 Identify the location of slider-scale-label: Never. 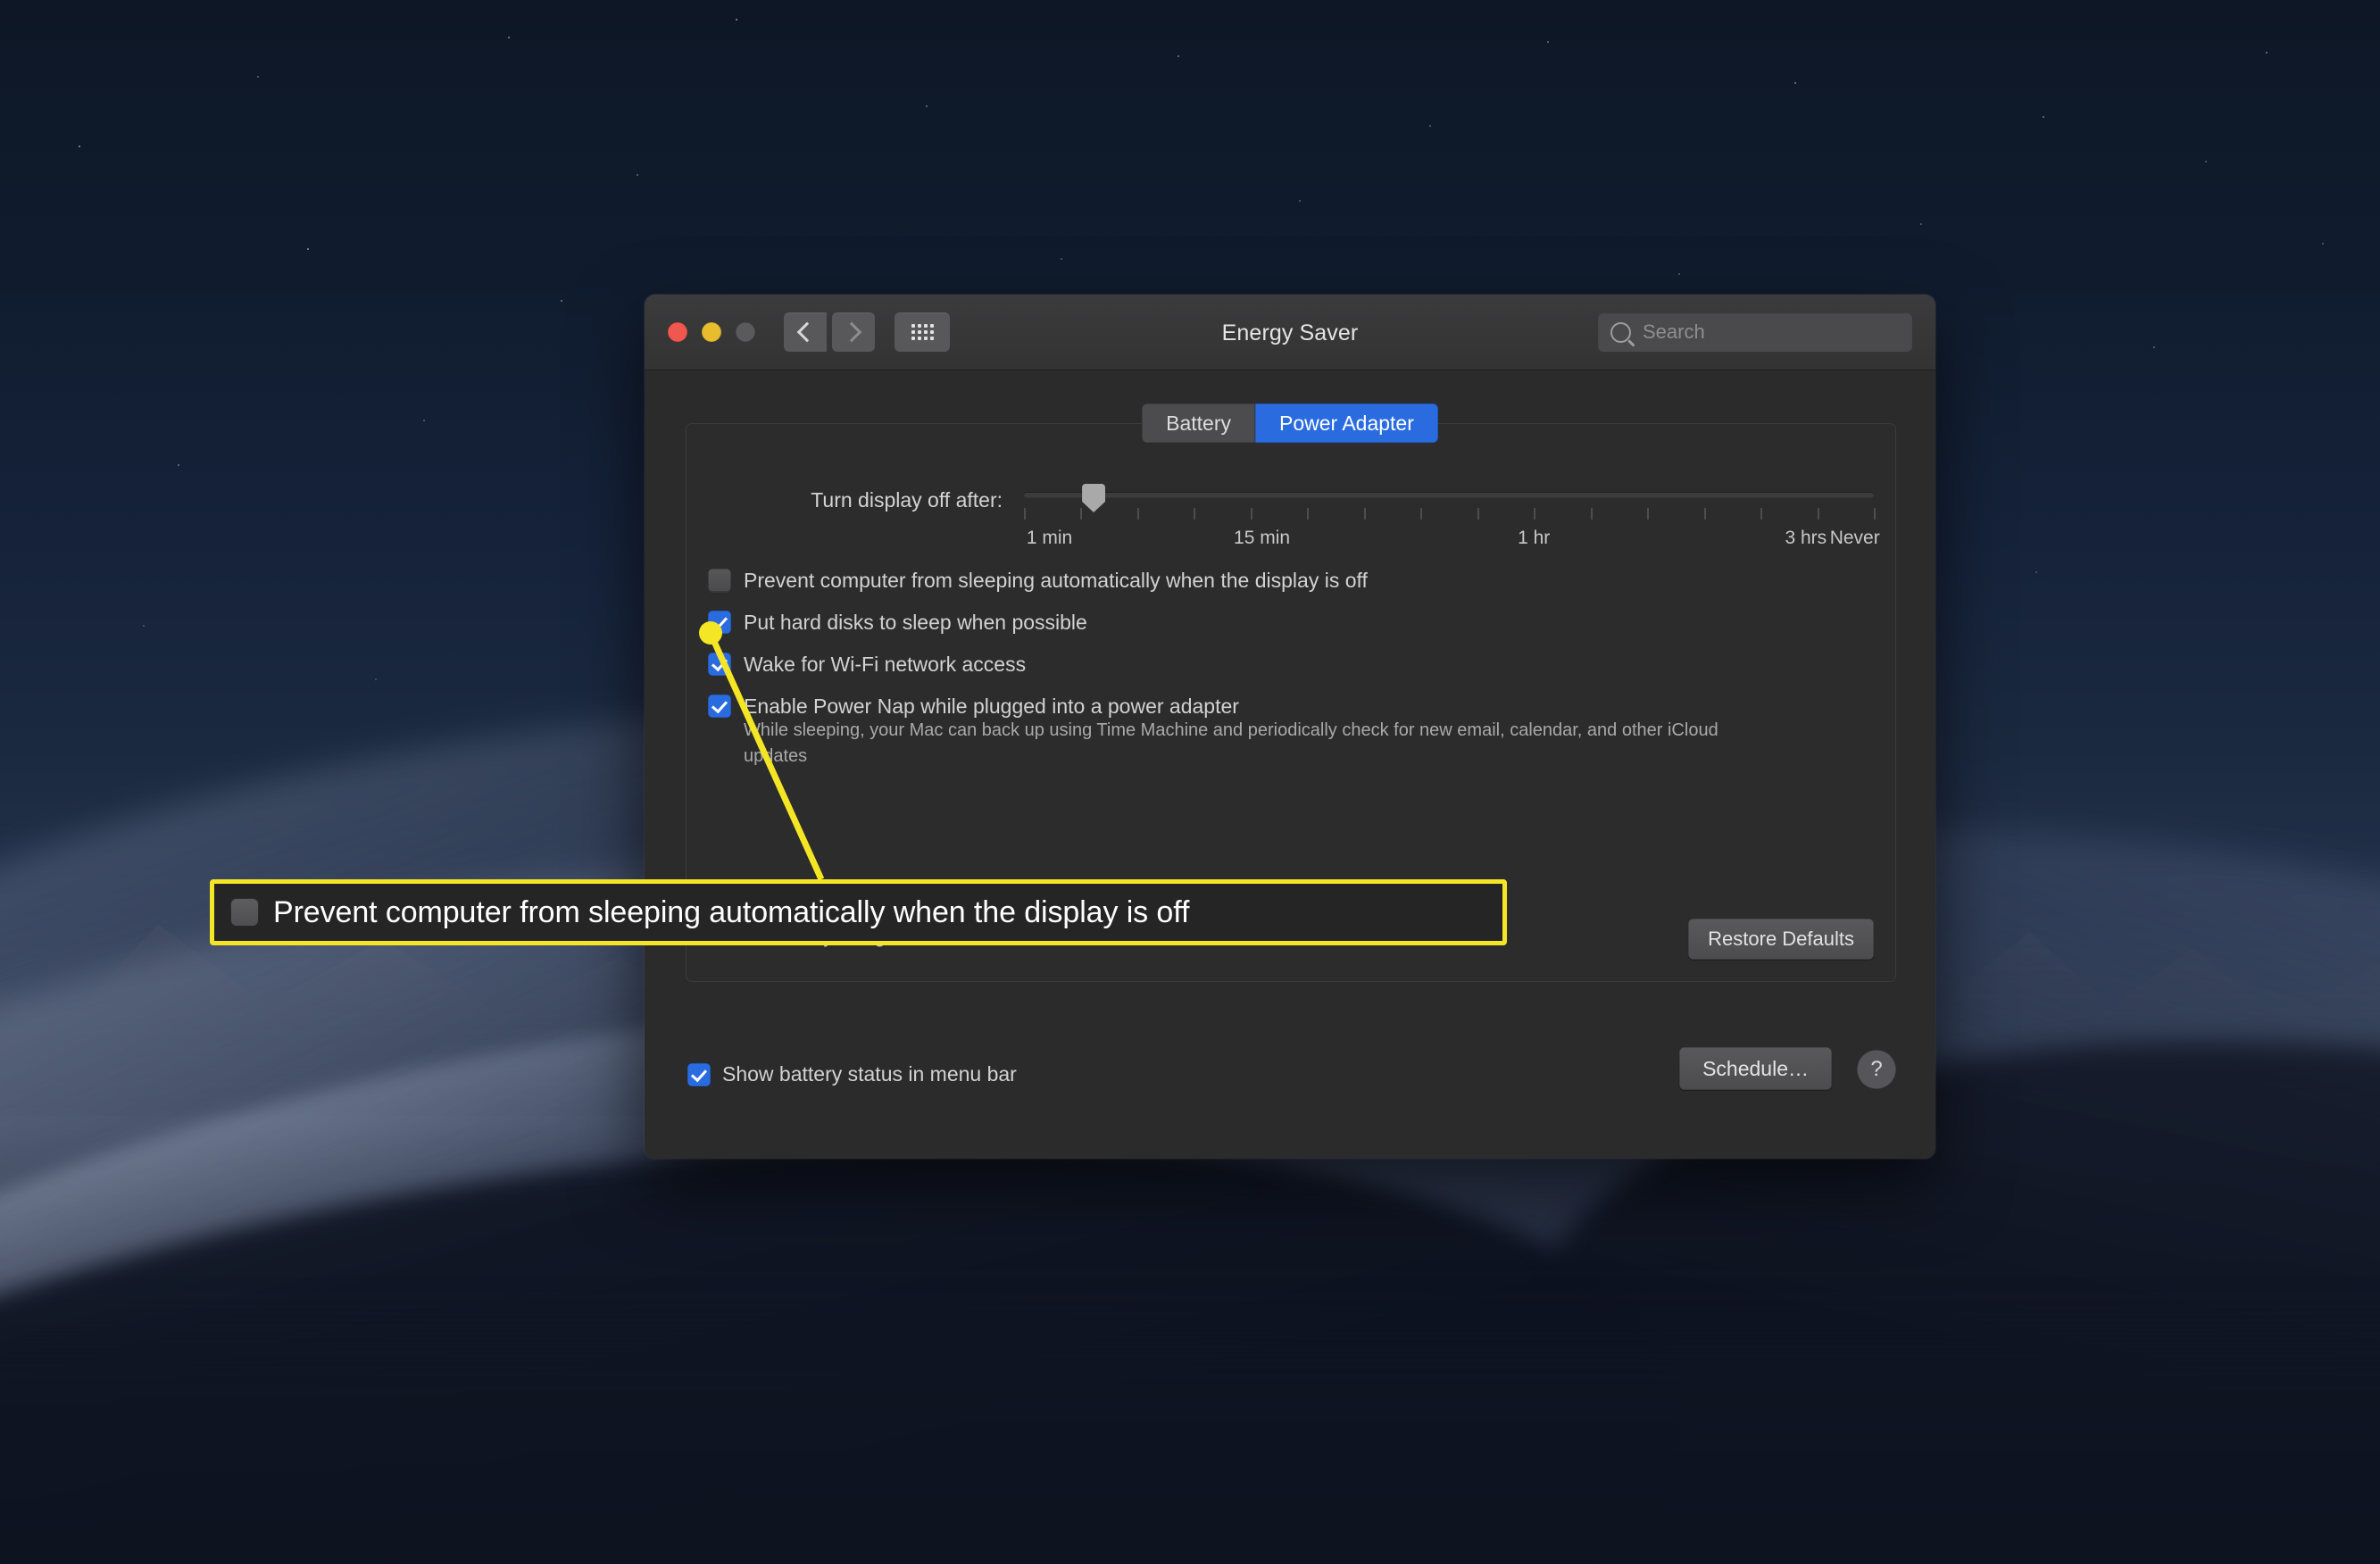
(1854, 538).